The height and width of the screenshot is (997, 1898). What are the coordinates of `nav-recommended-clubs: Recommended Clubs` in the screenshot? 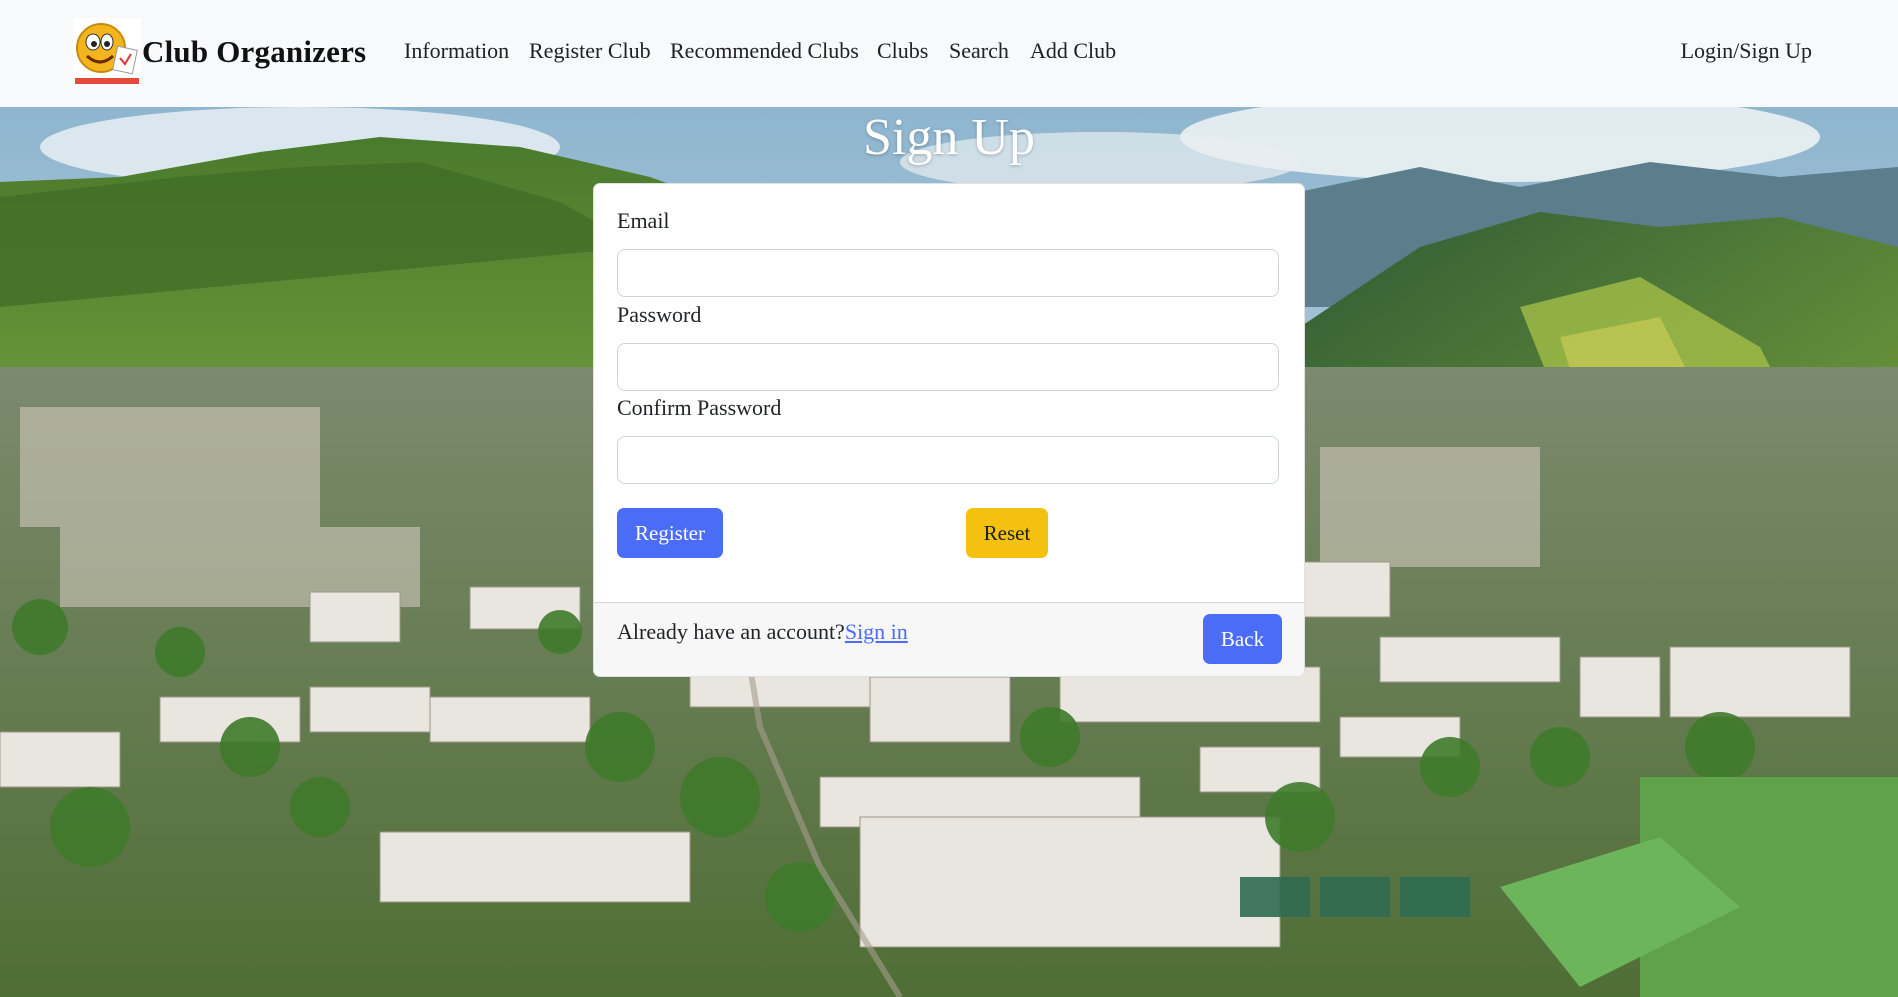 It's located at (764, 51).